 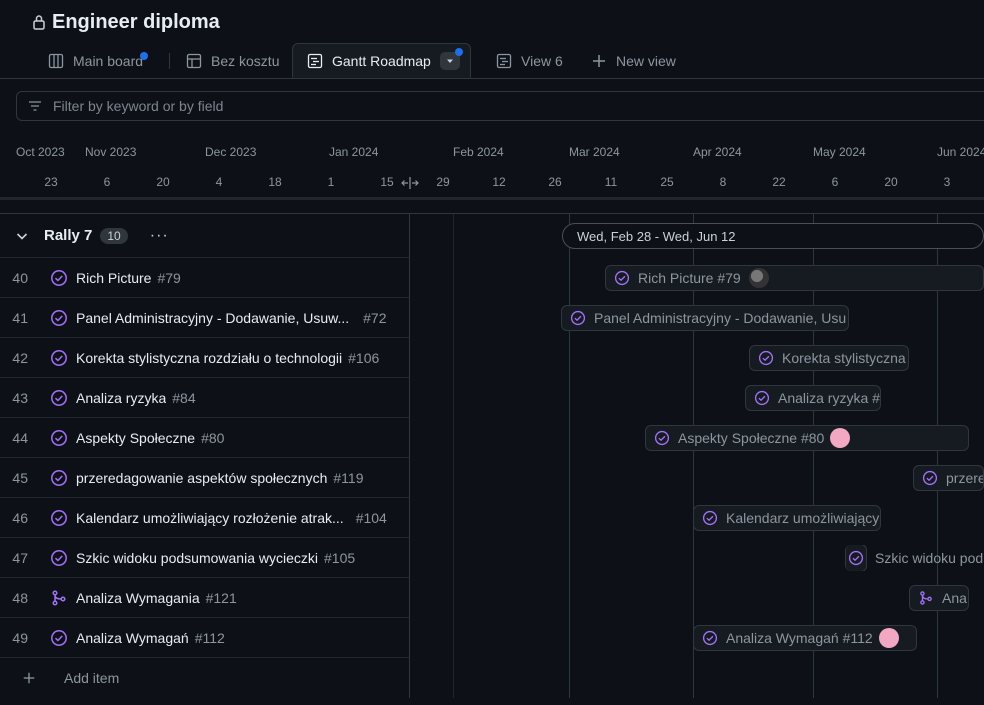 What do you see at coordinates (113, 278) in the screenshot?
I see `item-title: Rich Picture` at bounding box center [113, 278].